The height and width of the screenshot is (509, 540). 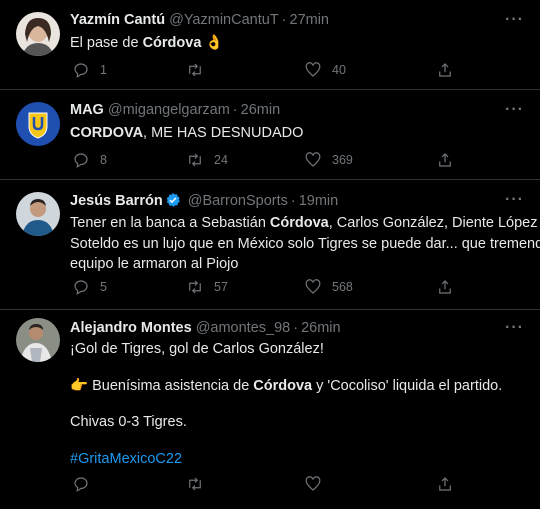 What do you see at coordinates (223, 133) in the screenshot?
I see `text-segment: , ME HAS DESNUDADO` at bounding box center [223, 133].